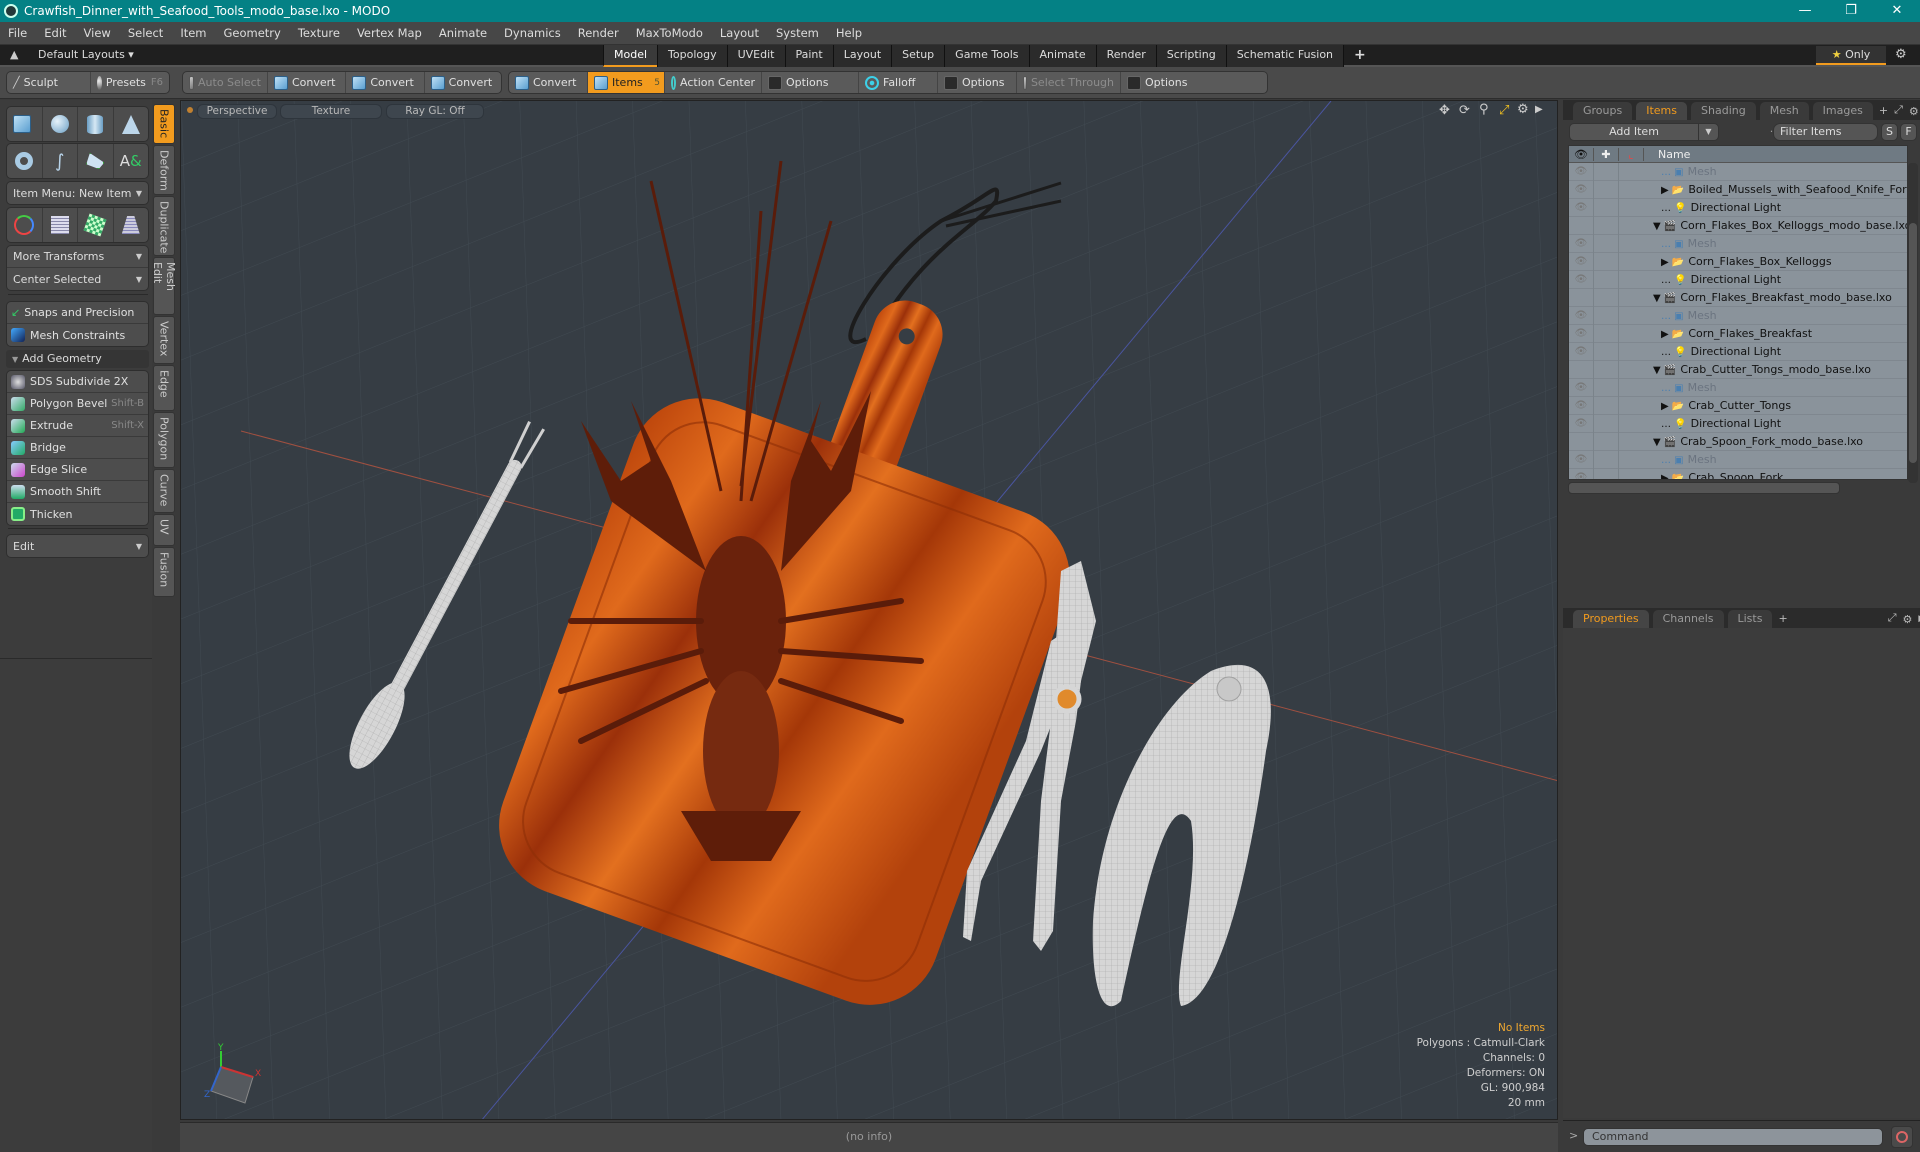 The height and width of the screenshot is (1152, 1920). Describe the element at coordinates (1160, 82) in the screenshot. I see `select-through-options-button: Options` at that location.